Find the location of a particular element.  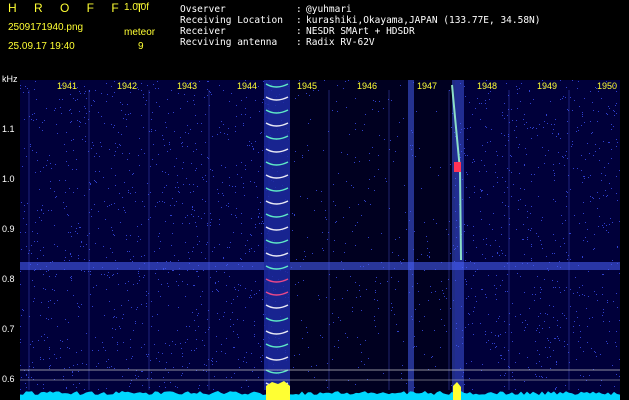

x-tick-label: 1943 is located at coordinates (187, 86).